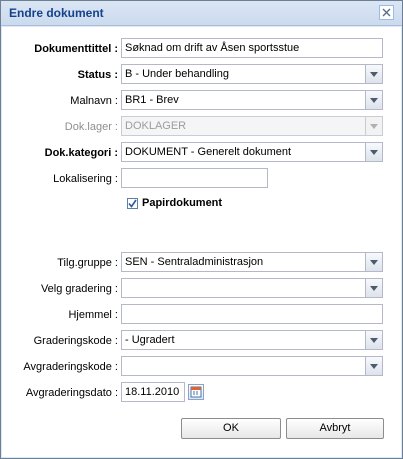 The width and height of the screenshot is (403, 459). Describe the element at coordinates (81, 153) in the screenshot. I see `dokkategori-label: Dok.kategori :` at that location.